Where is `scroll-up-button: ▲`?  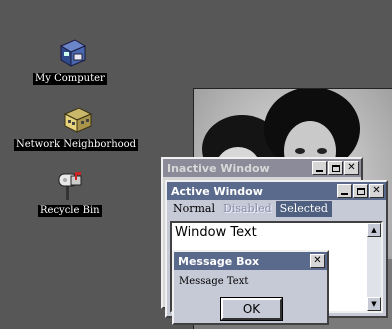
scroll-up-button: ▲ is located at coordinates (374, 230).